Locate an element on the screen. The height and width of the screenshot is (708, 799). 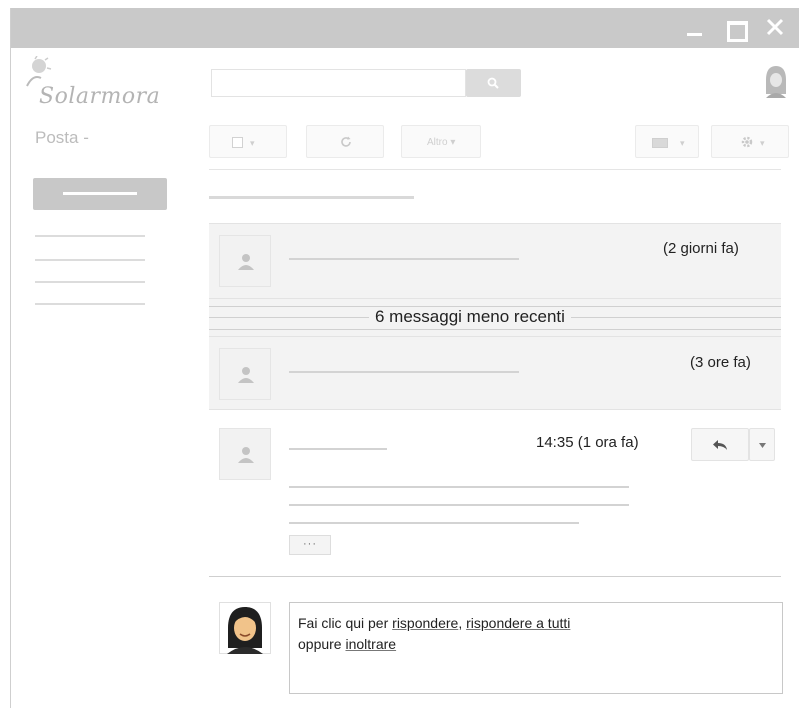
collapsed-messages-label: 6 messaggi meno recenti is located at coordinates (470, 317).